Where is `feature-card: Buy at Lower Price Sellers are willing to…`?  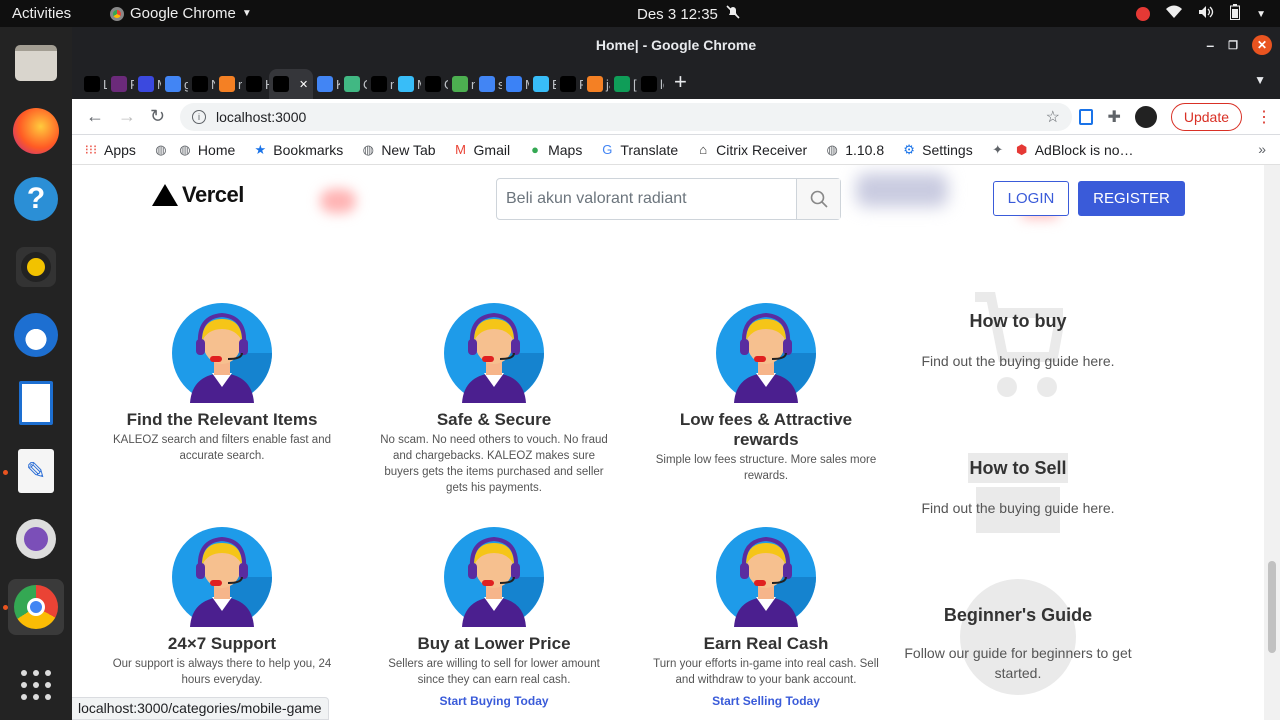 feature-card: Buy at Lower Price Sellers are willing to… is located at coordinates (494, 617).